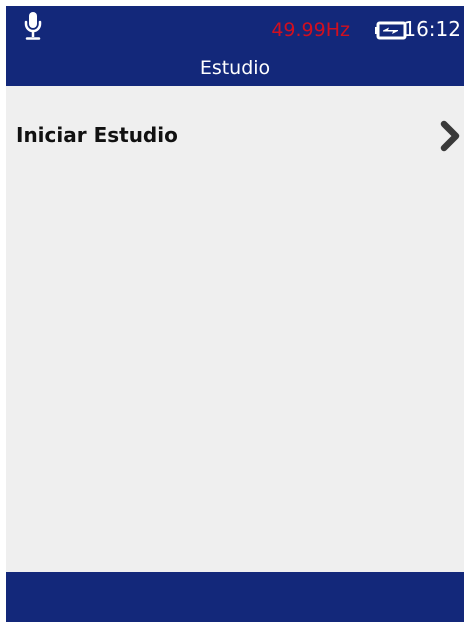 Image resolution: width=470 pixels, height=628 pixels. What do you see at coordinates (33, 26) in the screenshot?
I see `microphone-icon` at bounding box center [33, 26].